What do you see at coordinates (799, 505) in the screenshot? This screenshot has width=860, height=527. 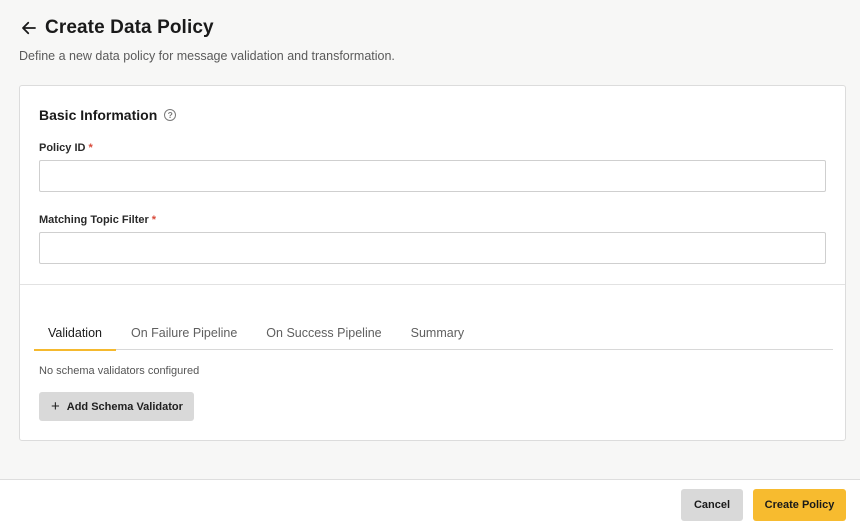 I see `create-policy-button: Create Policy` at bounding box center [799, 505].